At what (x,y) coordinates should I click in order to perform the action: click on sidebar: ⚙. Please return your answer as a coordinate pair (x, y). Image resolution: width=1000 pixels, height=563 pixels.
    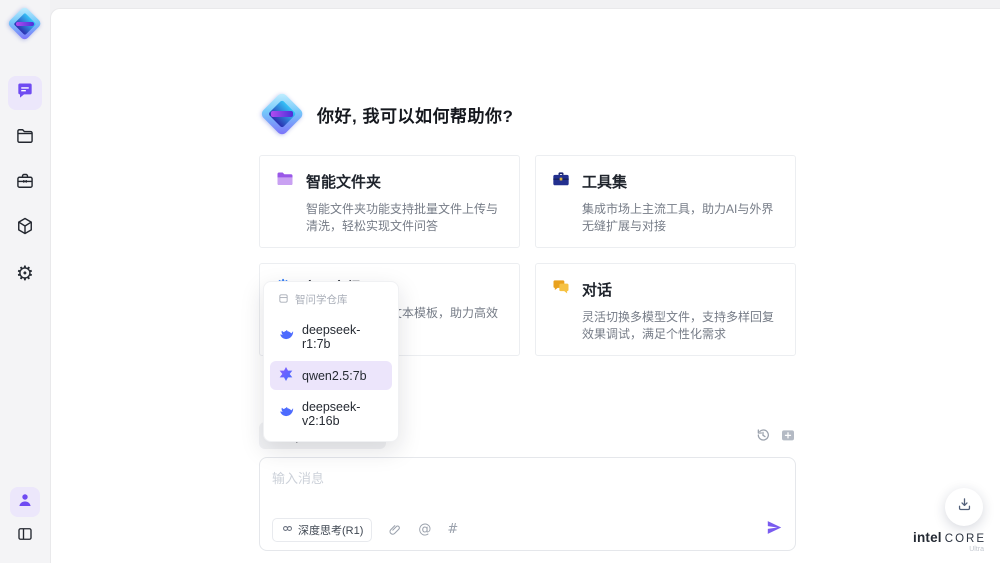
    Looking at the image, I should click on (25, 281).